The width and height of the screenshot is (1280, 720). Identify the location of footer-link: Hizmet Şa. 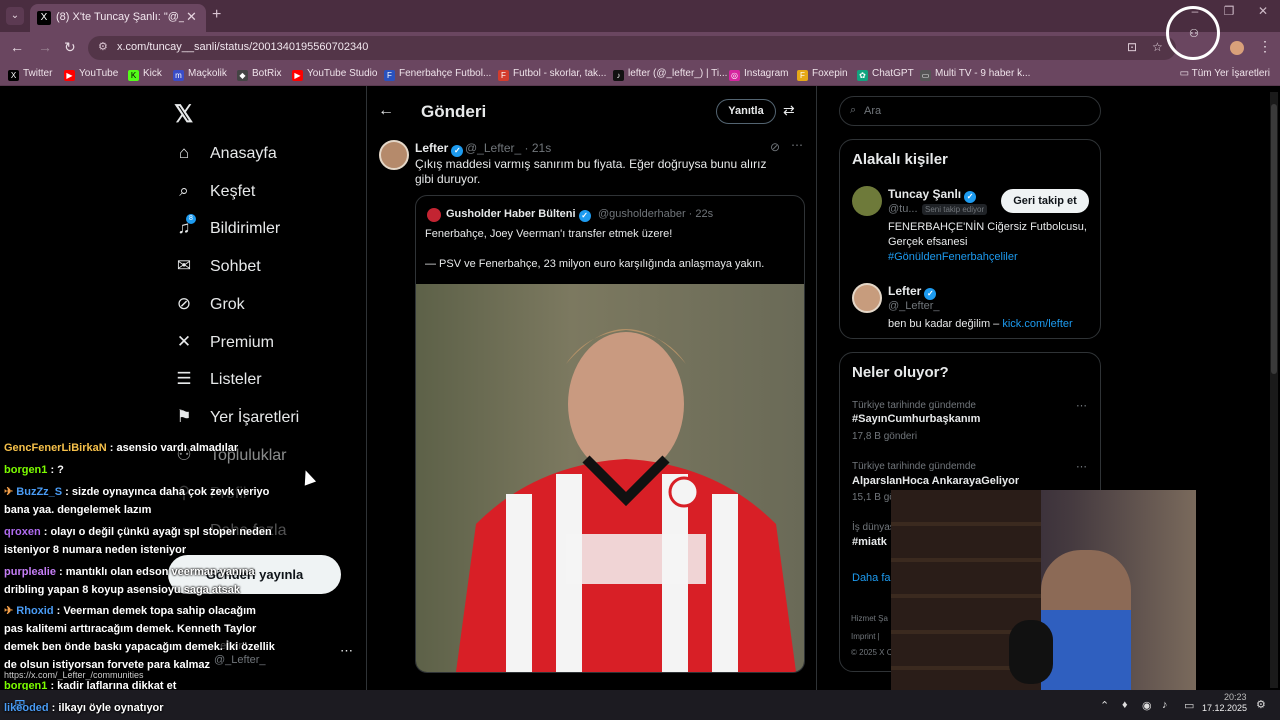
(869, 618).